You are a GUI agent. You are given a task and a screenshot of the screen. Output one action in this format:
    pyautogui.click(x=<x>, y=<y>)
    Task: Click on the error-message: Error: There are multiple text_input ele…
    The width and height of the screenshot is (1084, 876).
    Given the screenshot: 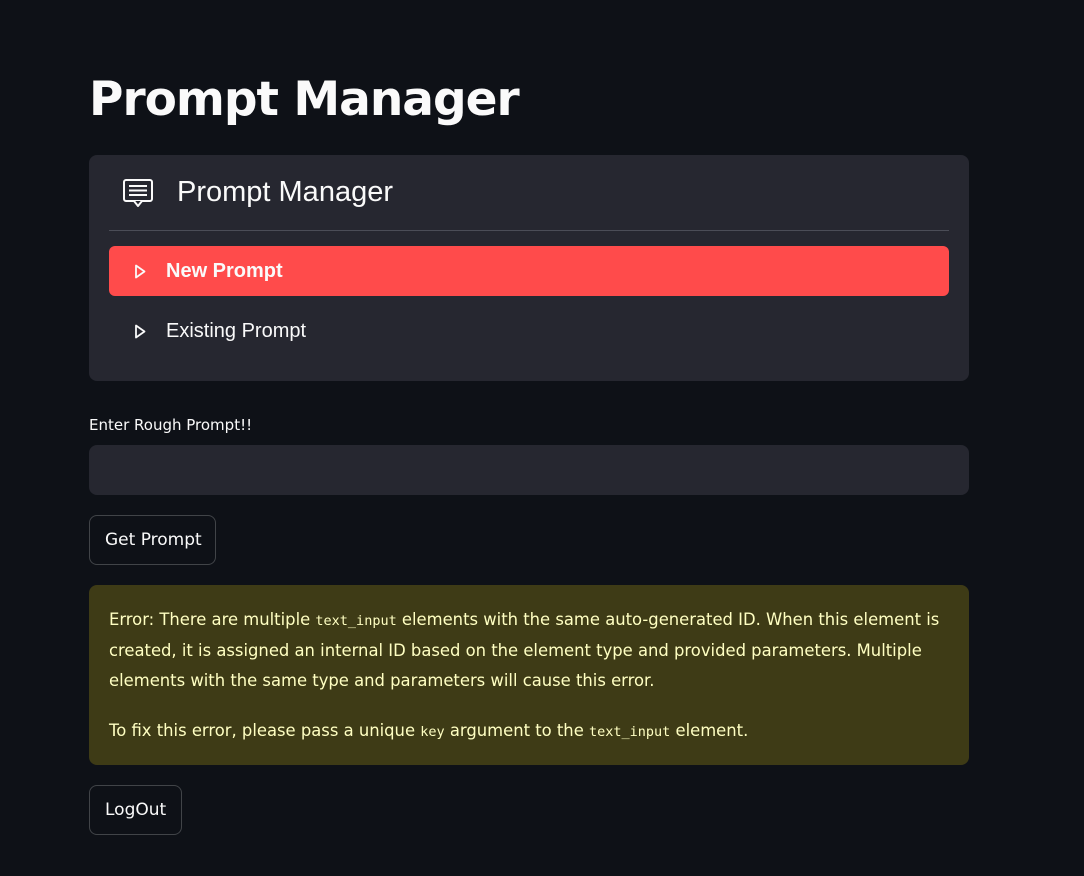 What is the action you would take?
    pyautogui.click(x=524, y=650)
    